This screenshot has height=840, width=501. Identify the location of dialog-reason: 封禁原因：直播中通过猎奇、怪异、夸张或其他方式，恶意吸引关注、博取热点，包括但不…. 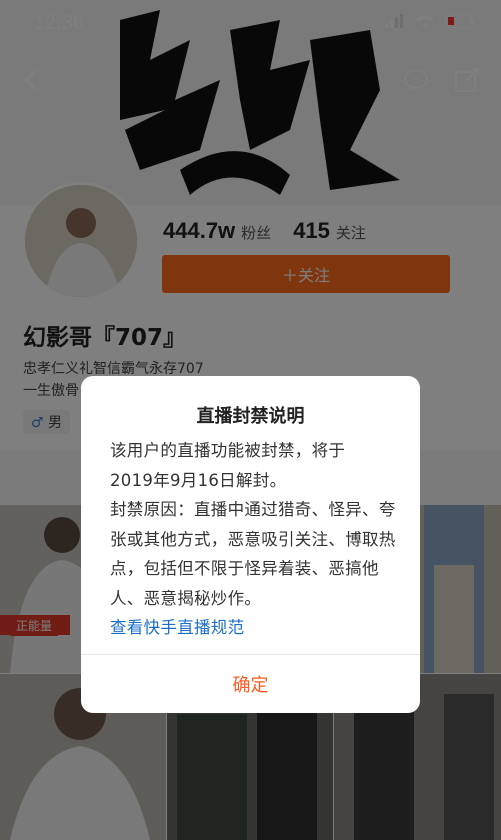
(253, 554).